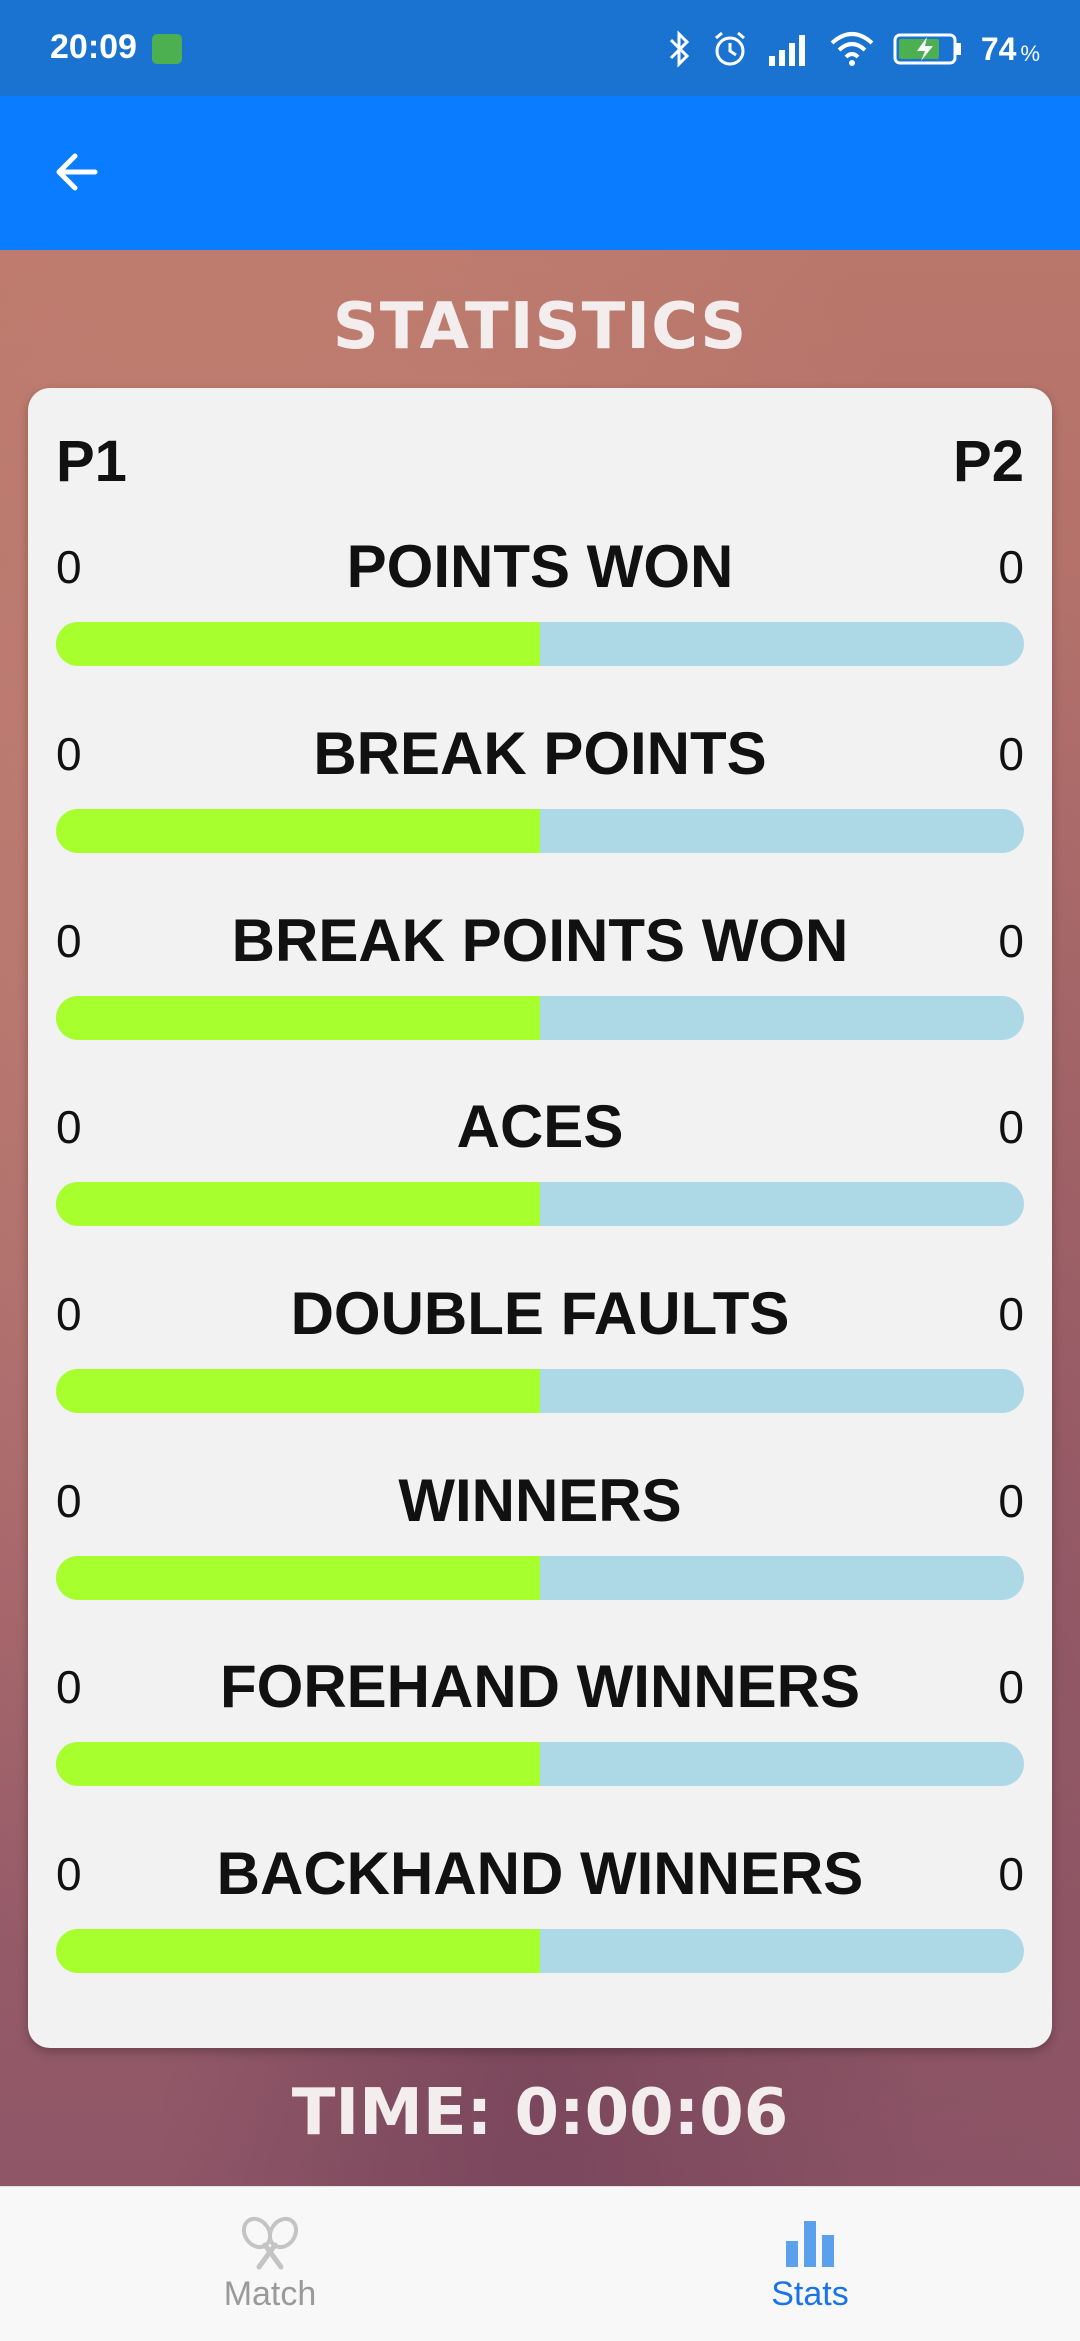 Image resolution: width=1080 pixels, height=2341 pixels. I want to click on stat-label: BACKHAND WINNERS, so click(540, 1873).